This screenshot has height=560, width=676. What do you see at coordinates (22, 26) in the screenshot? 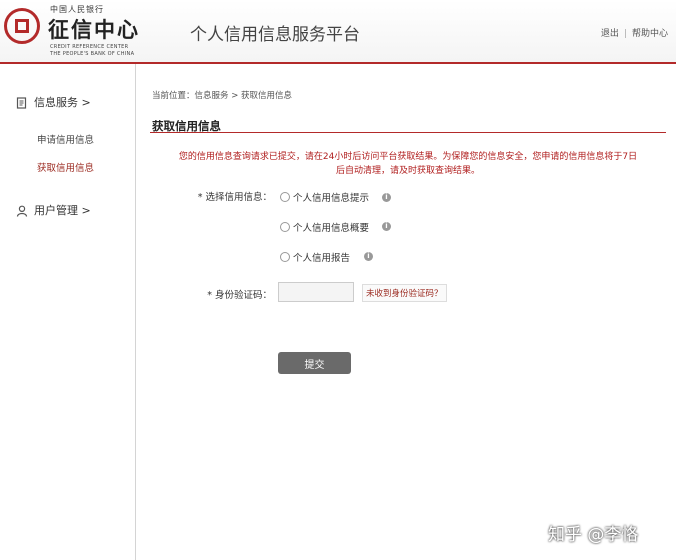
I see `logo-mark-icon` at bounding box center [22, 26].